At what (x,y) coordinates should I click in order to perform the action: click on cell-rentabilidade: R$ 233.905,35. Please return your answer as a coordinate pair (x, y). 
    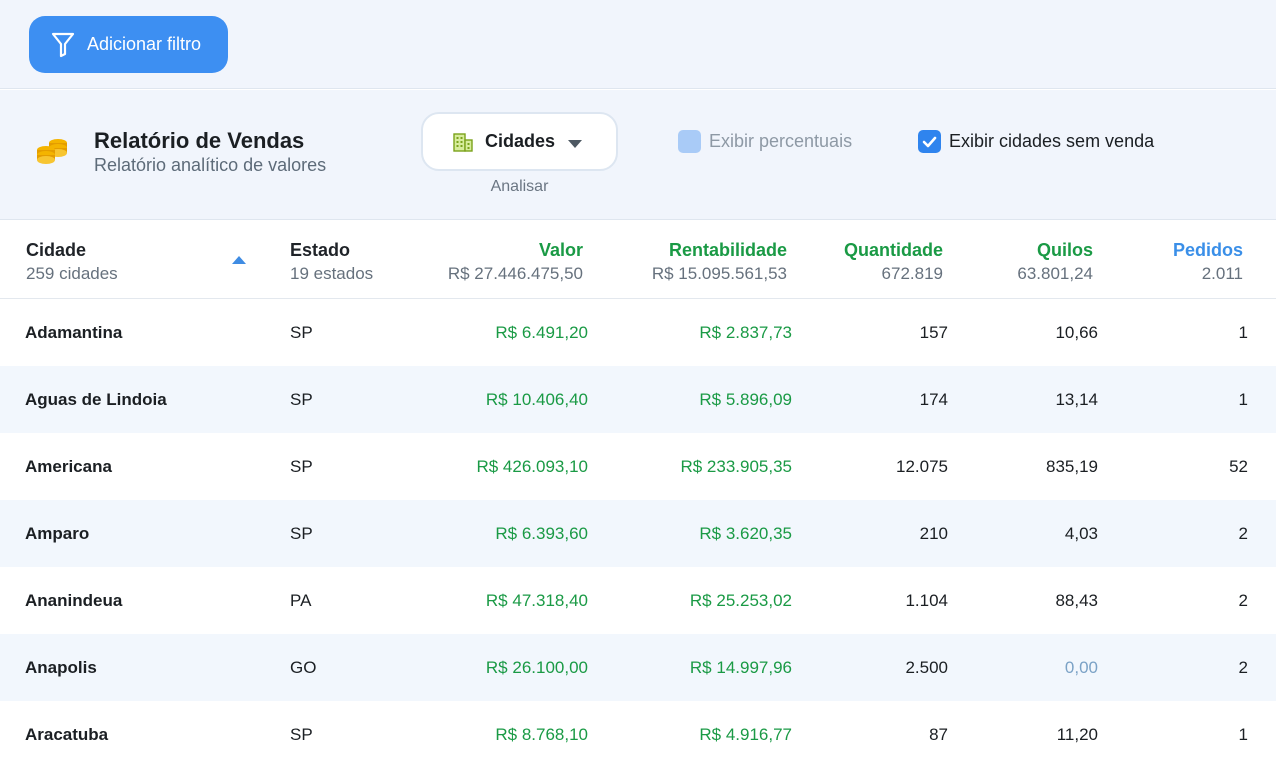
    Looking at the image, I should click on (736, 466).